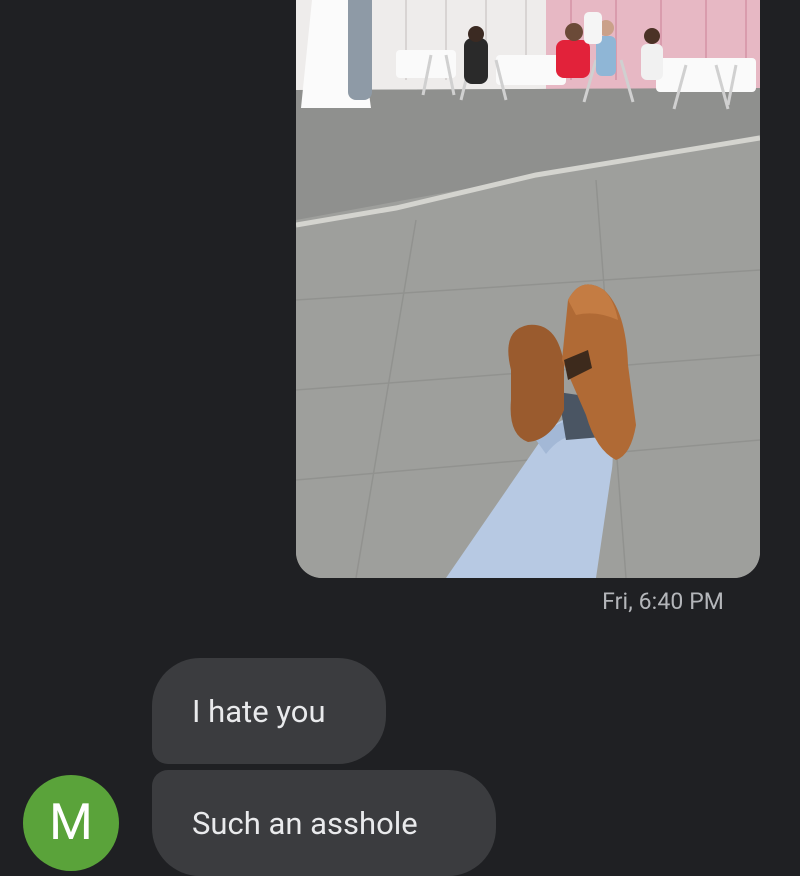 This screenshot has width=800, height=876. Describe the element at coordinates (305, 823) in the screenshot. I see `message-text: Such an asshole` at that location.